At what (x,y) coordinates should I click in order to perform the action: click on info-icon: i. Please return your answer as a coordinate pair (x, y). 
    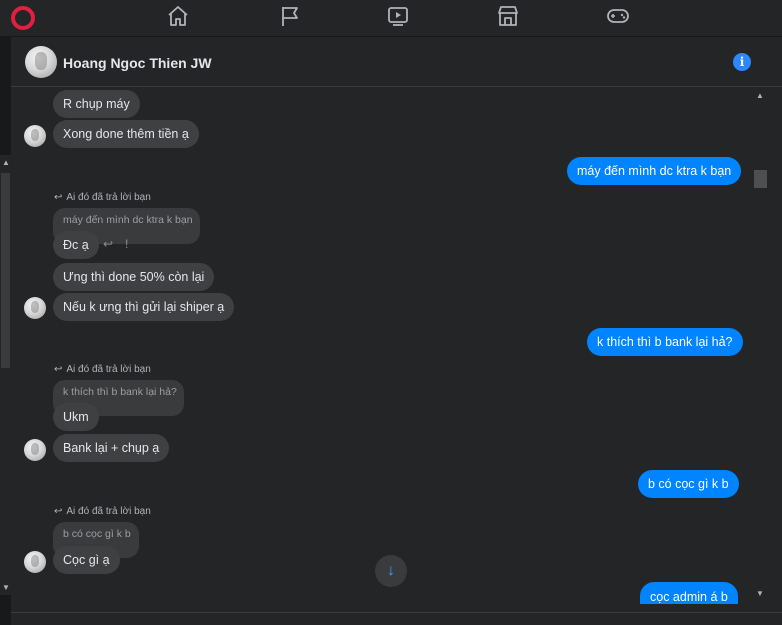
    Looking at the image, I should click on (742, 62).